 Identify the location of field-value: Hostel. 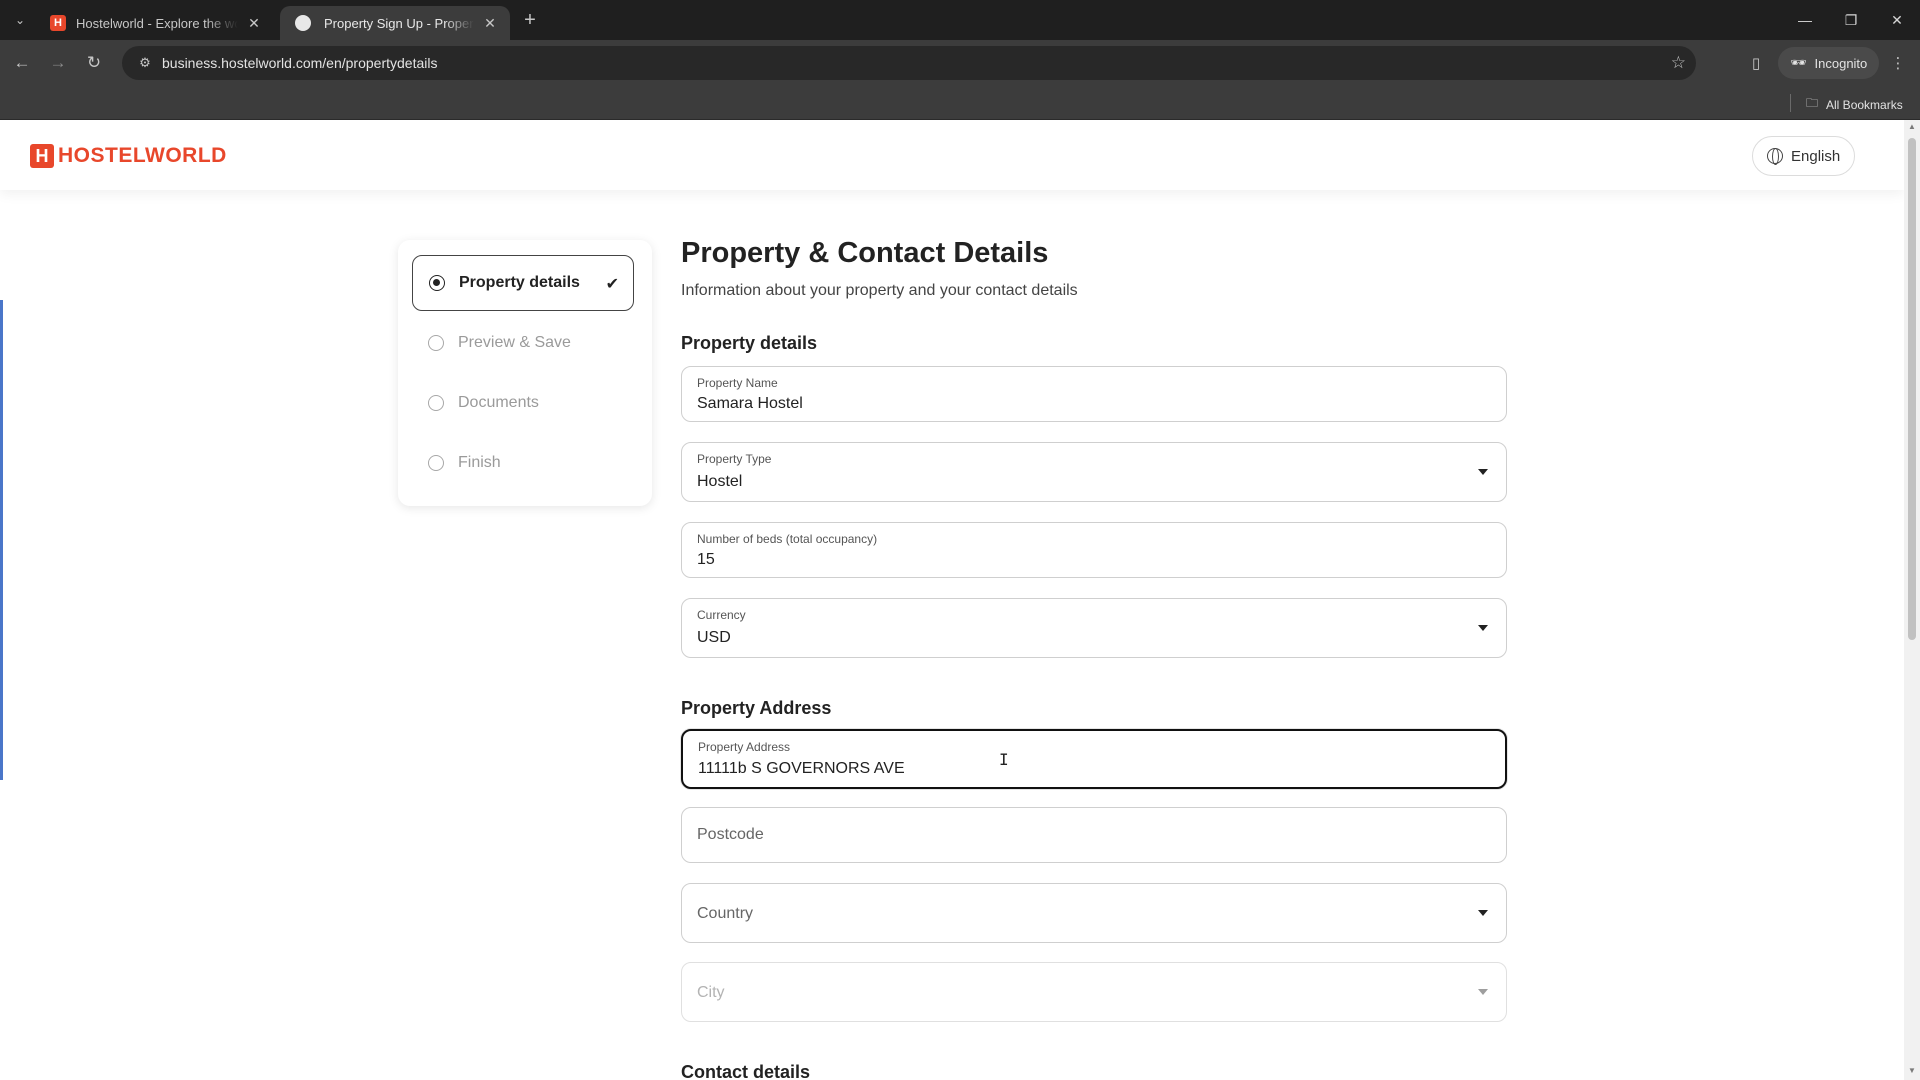
(720, 481).